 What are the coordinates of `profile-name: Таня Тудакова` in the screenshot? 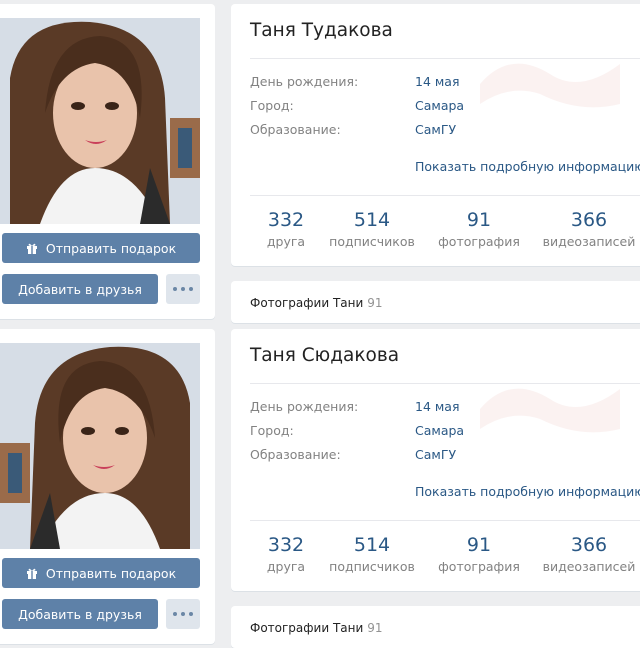 It's located at (321, 30).